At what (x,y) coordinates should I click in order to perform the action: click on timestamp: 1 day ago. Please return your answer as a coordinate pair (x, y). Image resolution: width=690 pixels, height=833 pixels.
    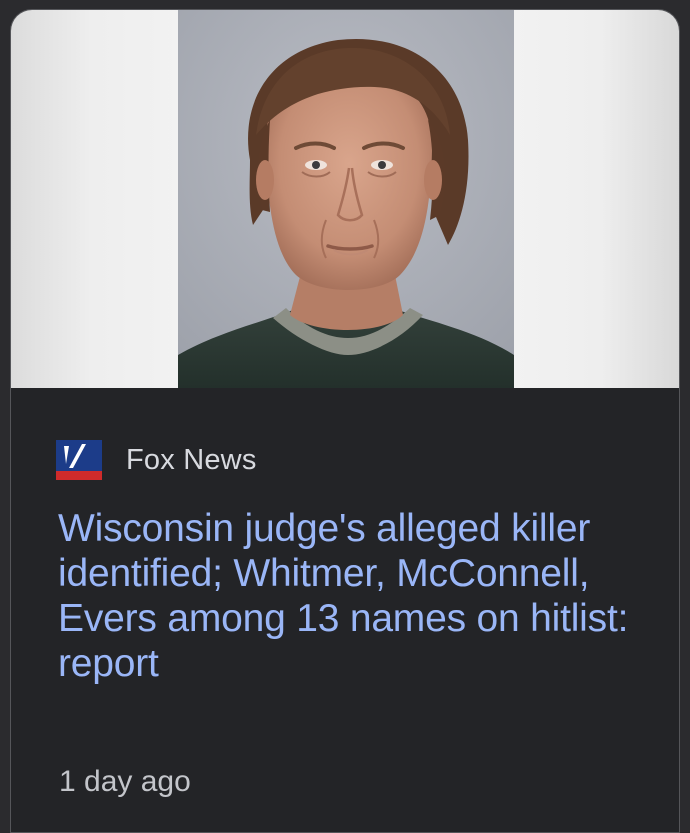
    Looking at the image, I should click on (125, 781).